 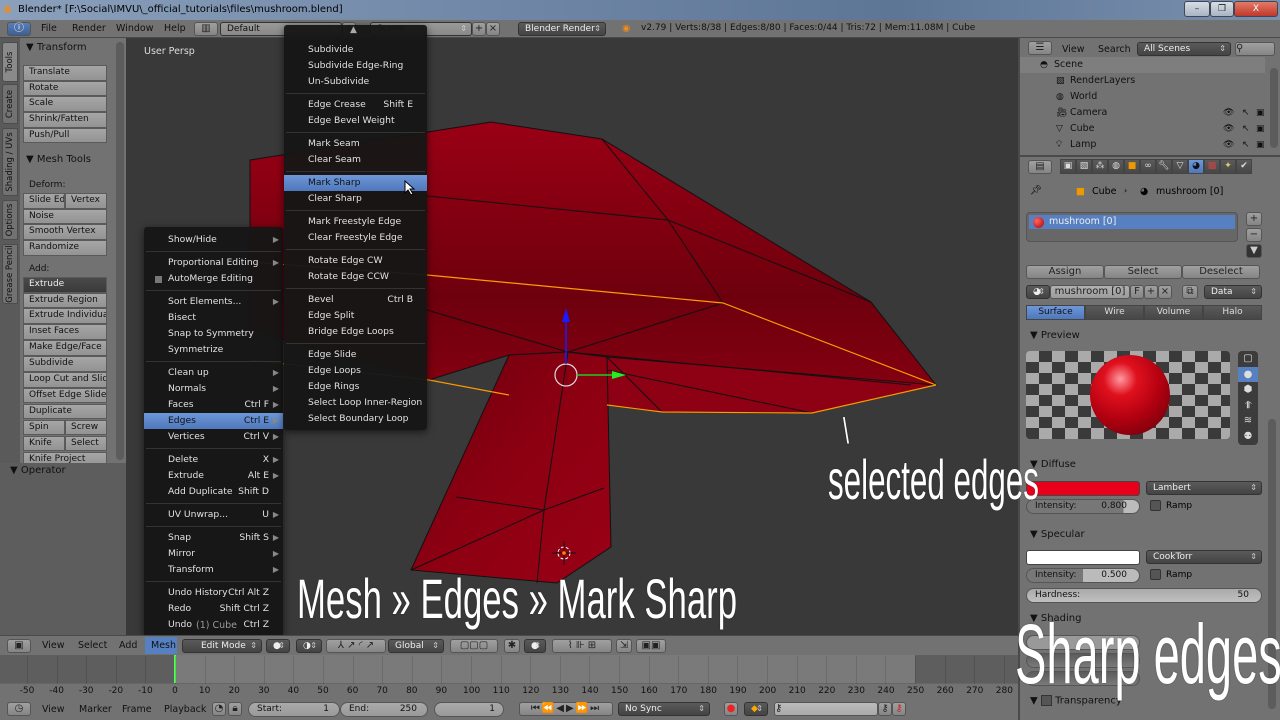 What do you see at coordinates (355, 316) in the screenshot?
I see `menu-item-edge-split: Edge Split` at bounding box center [355, 316].